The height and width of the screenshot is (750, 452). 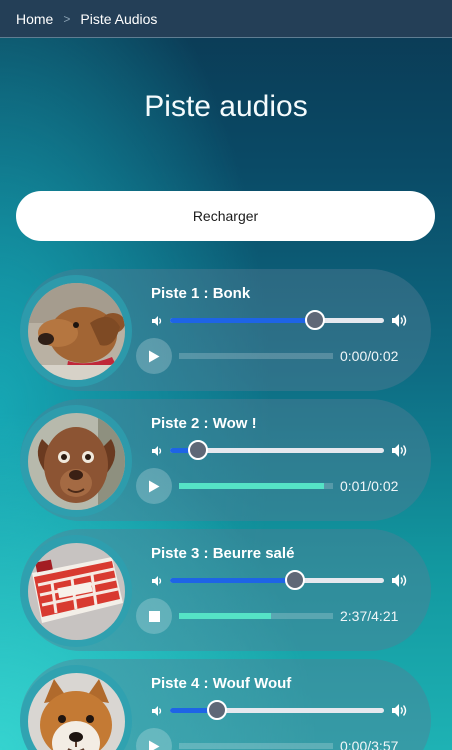 What do you see at coordinates (76, 711) in the screenshot?
I see `shiba-dog-cover-image` at bounding box center [76, 711].